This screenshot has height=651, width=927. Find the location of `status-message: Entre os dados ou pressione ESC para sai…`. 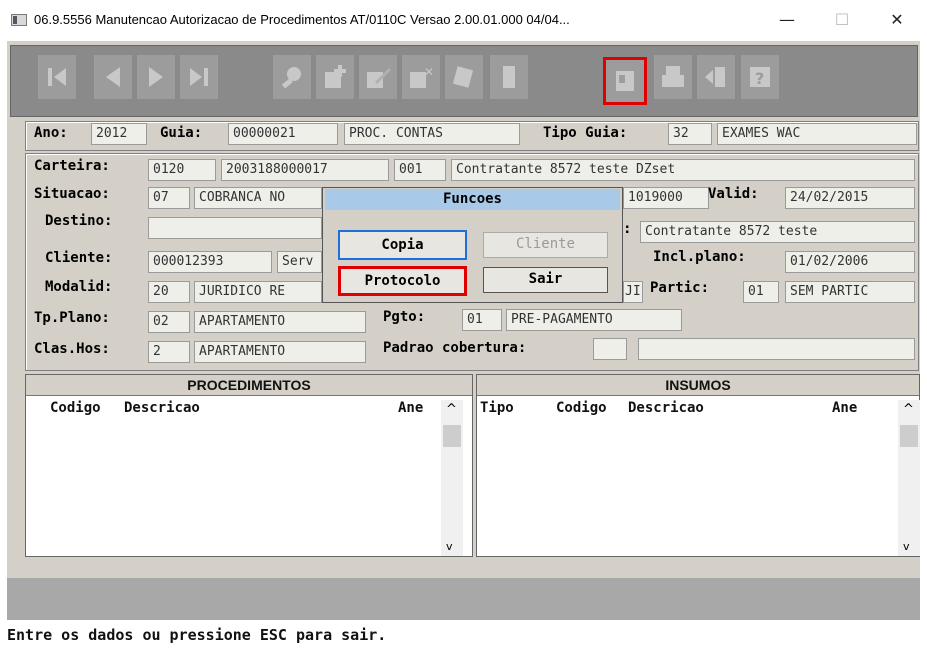

status-message: Entre os dados ou pressione ESC para sai… is located at coordinates (463, 635).